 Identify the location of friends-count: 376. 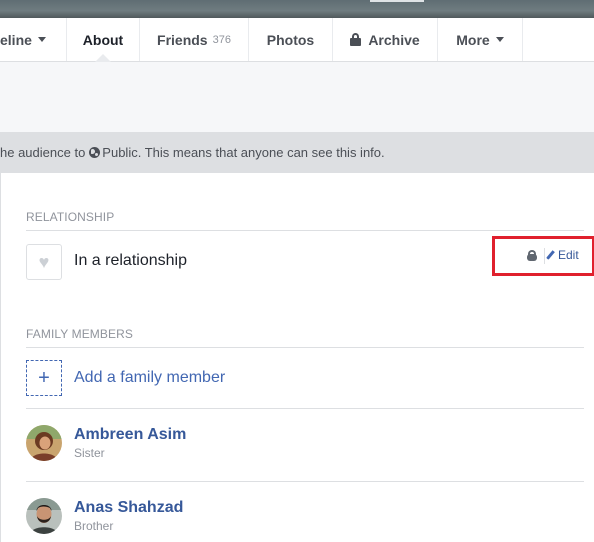
(221, 39).